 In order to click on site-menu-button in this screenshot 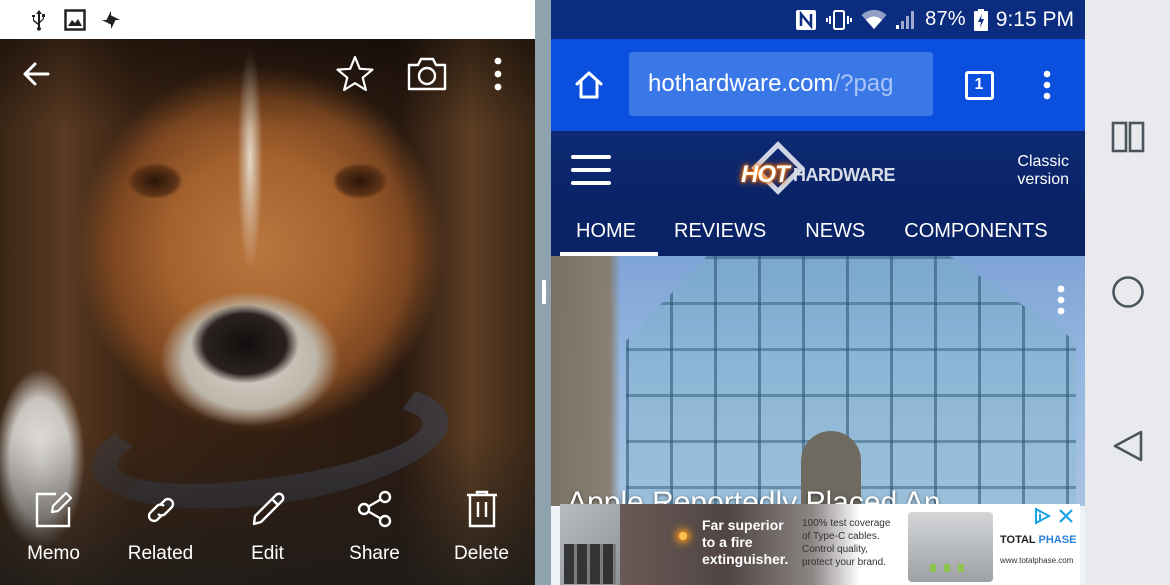, I will do `click(591, 170)`.